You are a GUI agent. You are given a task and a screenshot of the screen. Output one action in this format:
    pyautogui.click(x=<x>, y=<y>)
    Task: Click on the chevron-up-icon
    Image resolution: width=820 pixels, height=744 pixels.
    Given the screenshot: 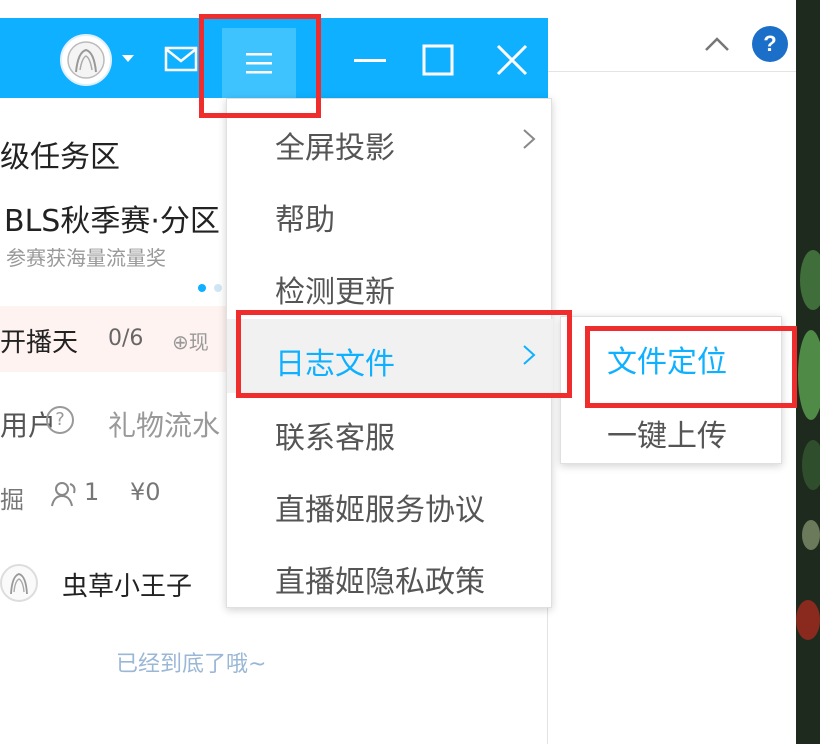 What is the action you would take?
    pyautogui.click(x=717, y=45)
    